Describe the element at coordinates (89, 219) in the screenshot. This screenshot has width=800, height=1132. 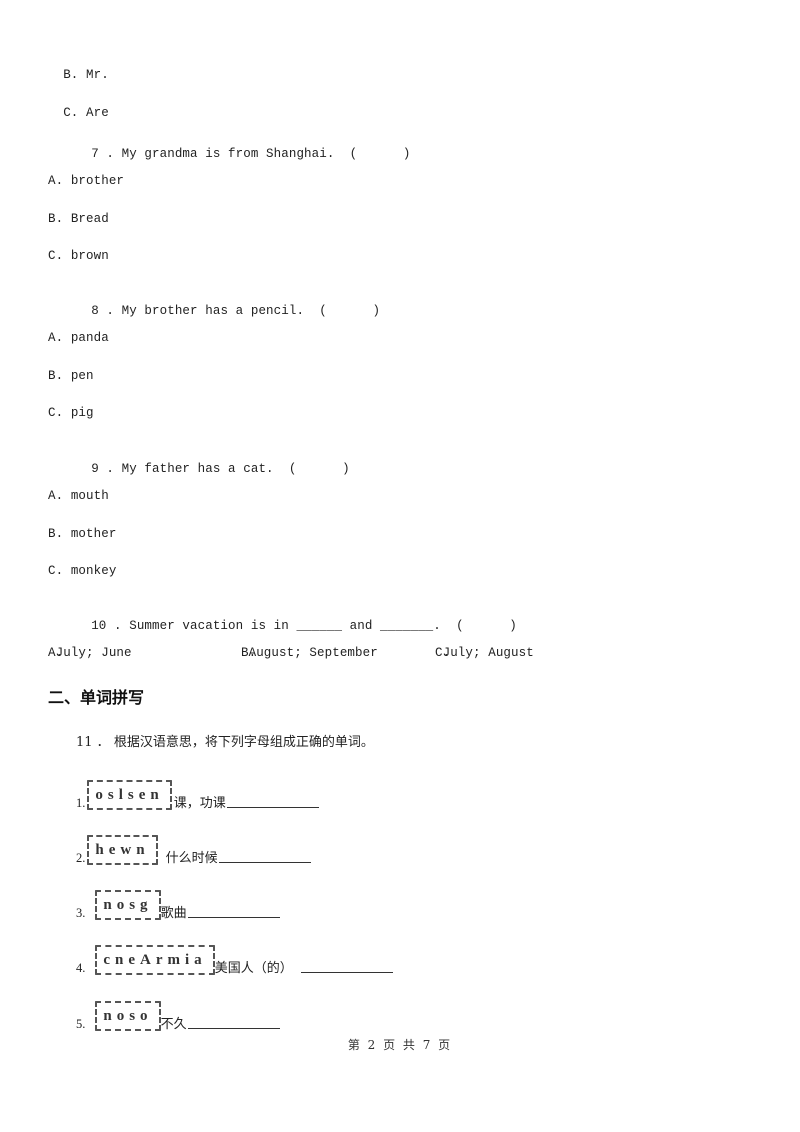
I see `option-text: Bread` at that location.